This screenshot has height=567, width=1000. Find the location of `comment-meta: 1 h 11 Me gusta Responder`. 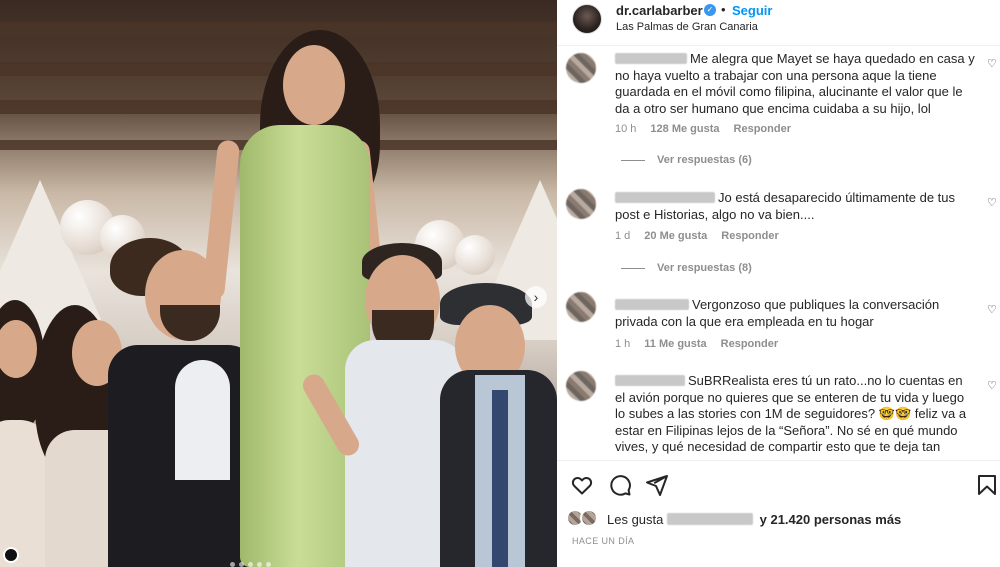

comment-meta: 1 h 11 Me gusta Responder is located at coordinates (703, 344).